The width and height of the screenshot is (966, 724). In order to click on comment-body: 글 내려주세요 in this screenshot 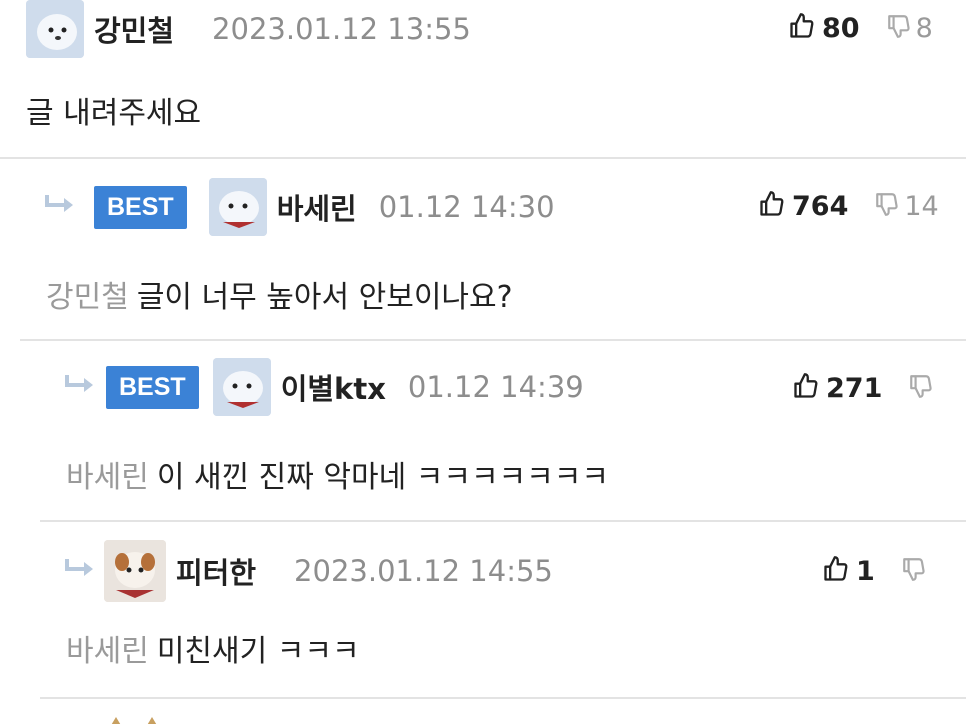, I will do `click(114, 113)`.